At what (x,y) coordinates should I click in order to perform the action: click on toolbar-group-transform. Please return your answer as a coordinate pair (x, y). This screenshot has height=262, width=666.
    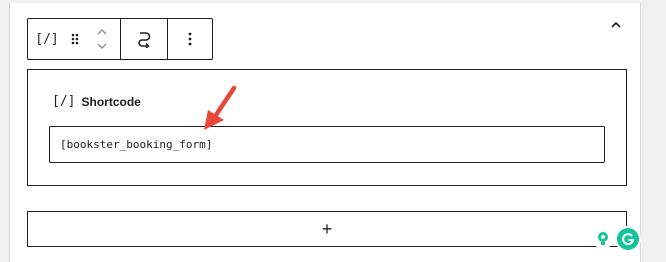
    Looking at the image, I should click on (144, 39).